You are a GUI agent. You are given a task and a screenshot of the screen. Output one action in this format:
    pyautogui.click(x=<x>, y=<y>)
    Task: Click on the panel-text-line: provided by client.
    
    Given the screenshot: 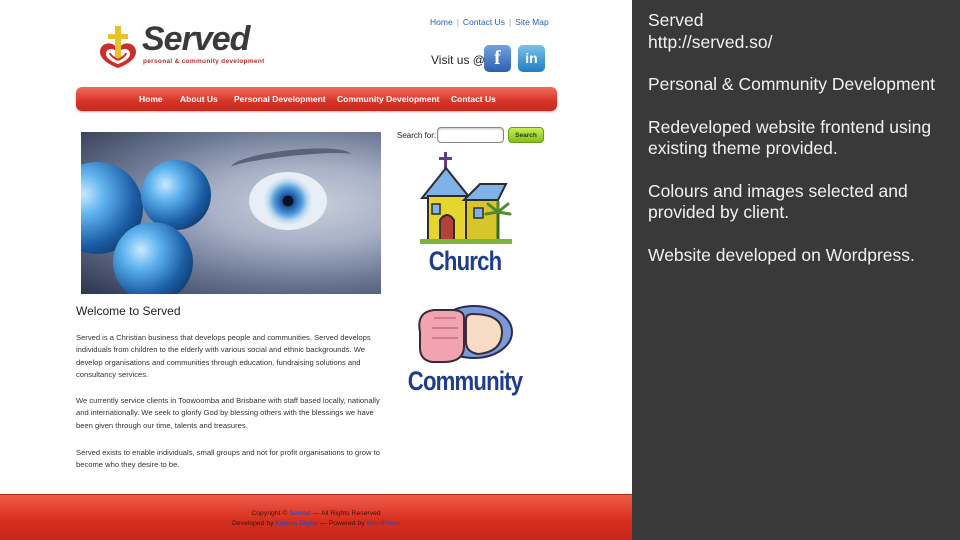 What is the action you would take?
    pyautogui.click(x=719, y=212)
    